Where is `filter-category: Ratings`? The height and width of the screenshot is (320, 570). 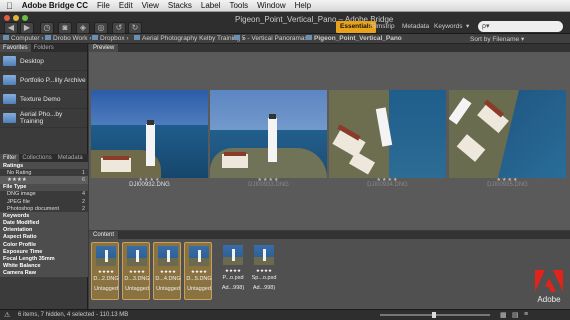
filter-category: Ratings is located at coordinates (44, 166).